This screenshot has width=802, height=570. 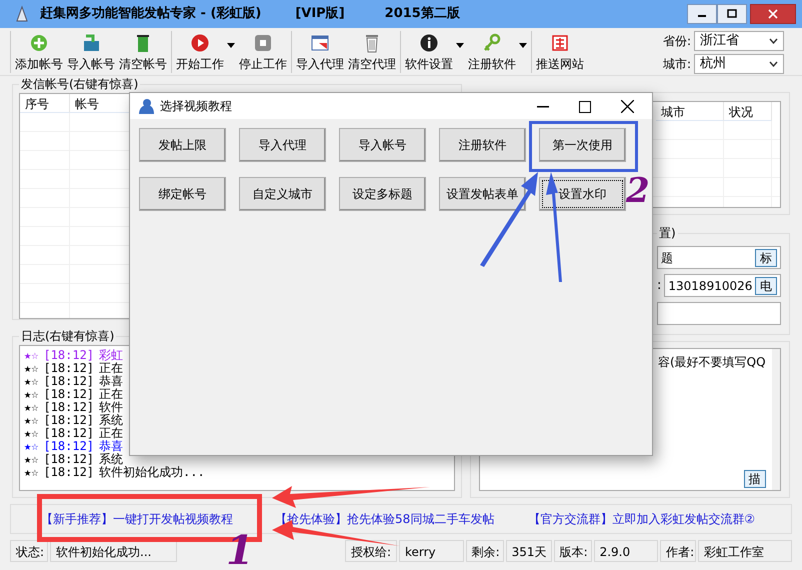 What do you see at coordinates (200, 43) in the screenshot?
I see `play-icon` at bounding box center [200, 43].